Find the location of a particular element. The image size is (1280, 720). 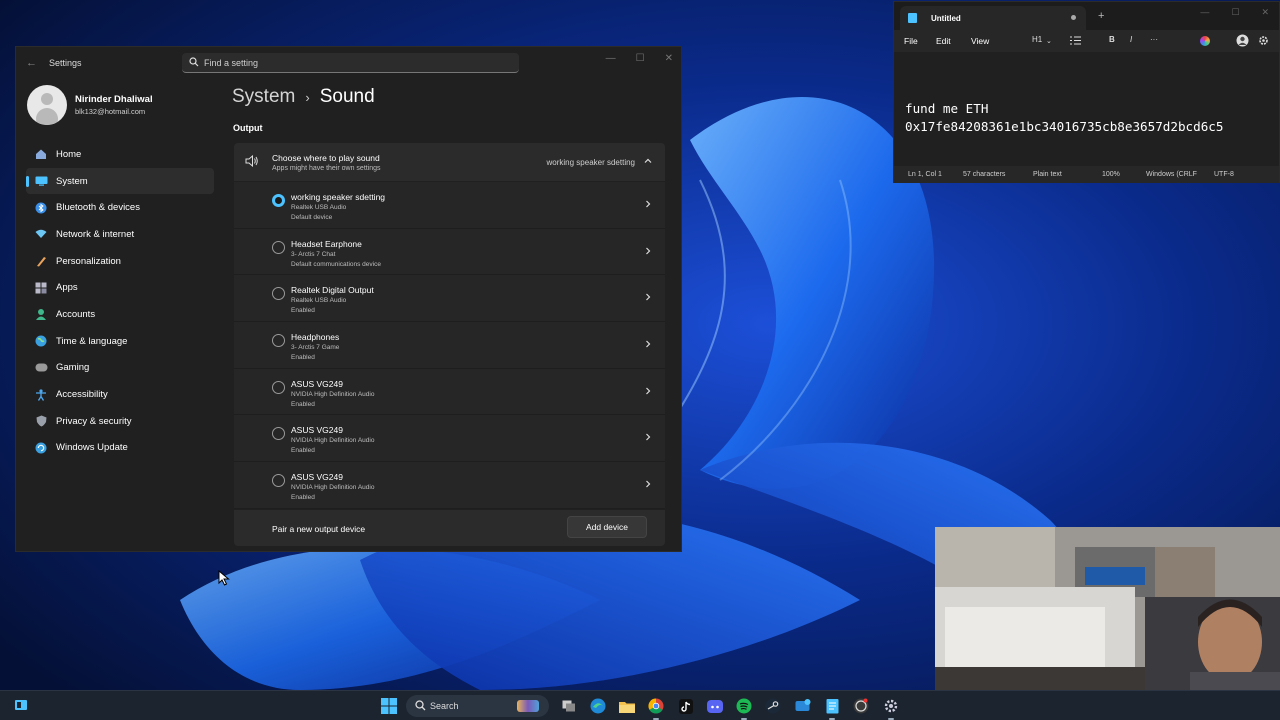

new-tab-button: + is located at coordinates (1101, 16).